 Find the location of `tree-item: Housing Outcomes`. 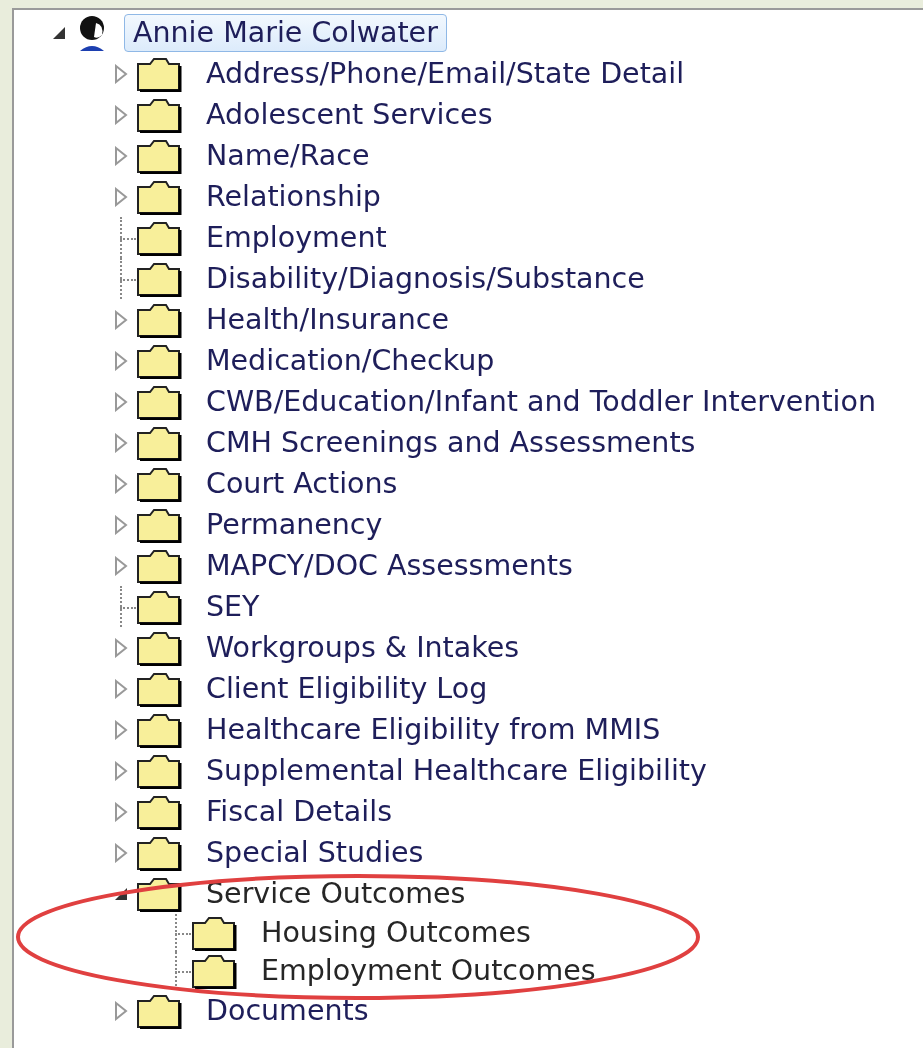

tree-item: Housing Outcomes is located at coordinates (396, 933).